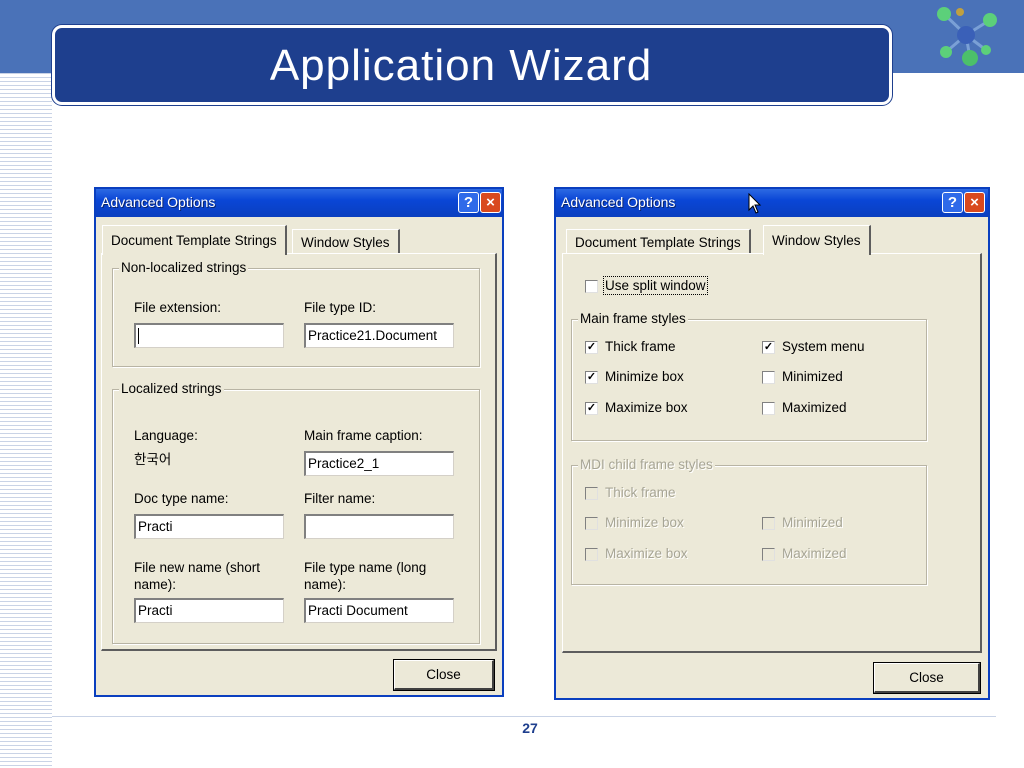 Image resolution: width=1024 pixels, height=768 pixels. Describe the element at coordinates (655, 285) in the screenshot. I see `use-split-window-label: Use split window` at that location.